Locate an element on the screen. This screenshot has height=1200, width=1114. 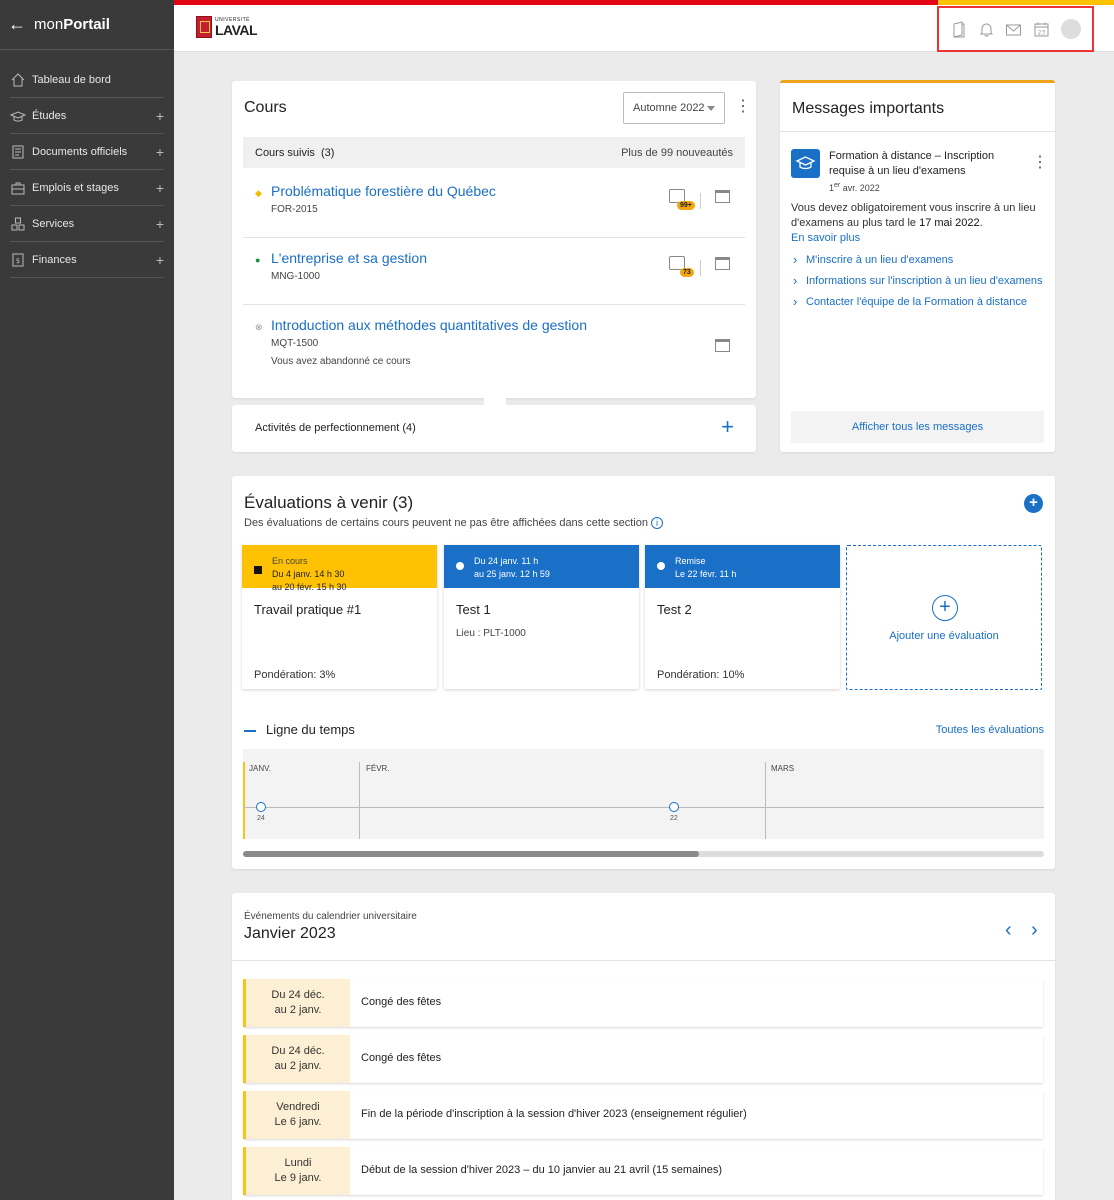
shield-icon is located at coordinates (204, 27).